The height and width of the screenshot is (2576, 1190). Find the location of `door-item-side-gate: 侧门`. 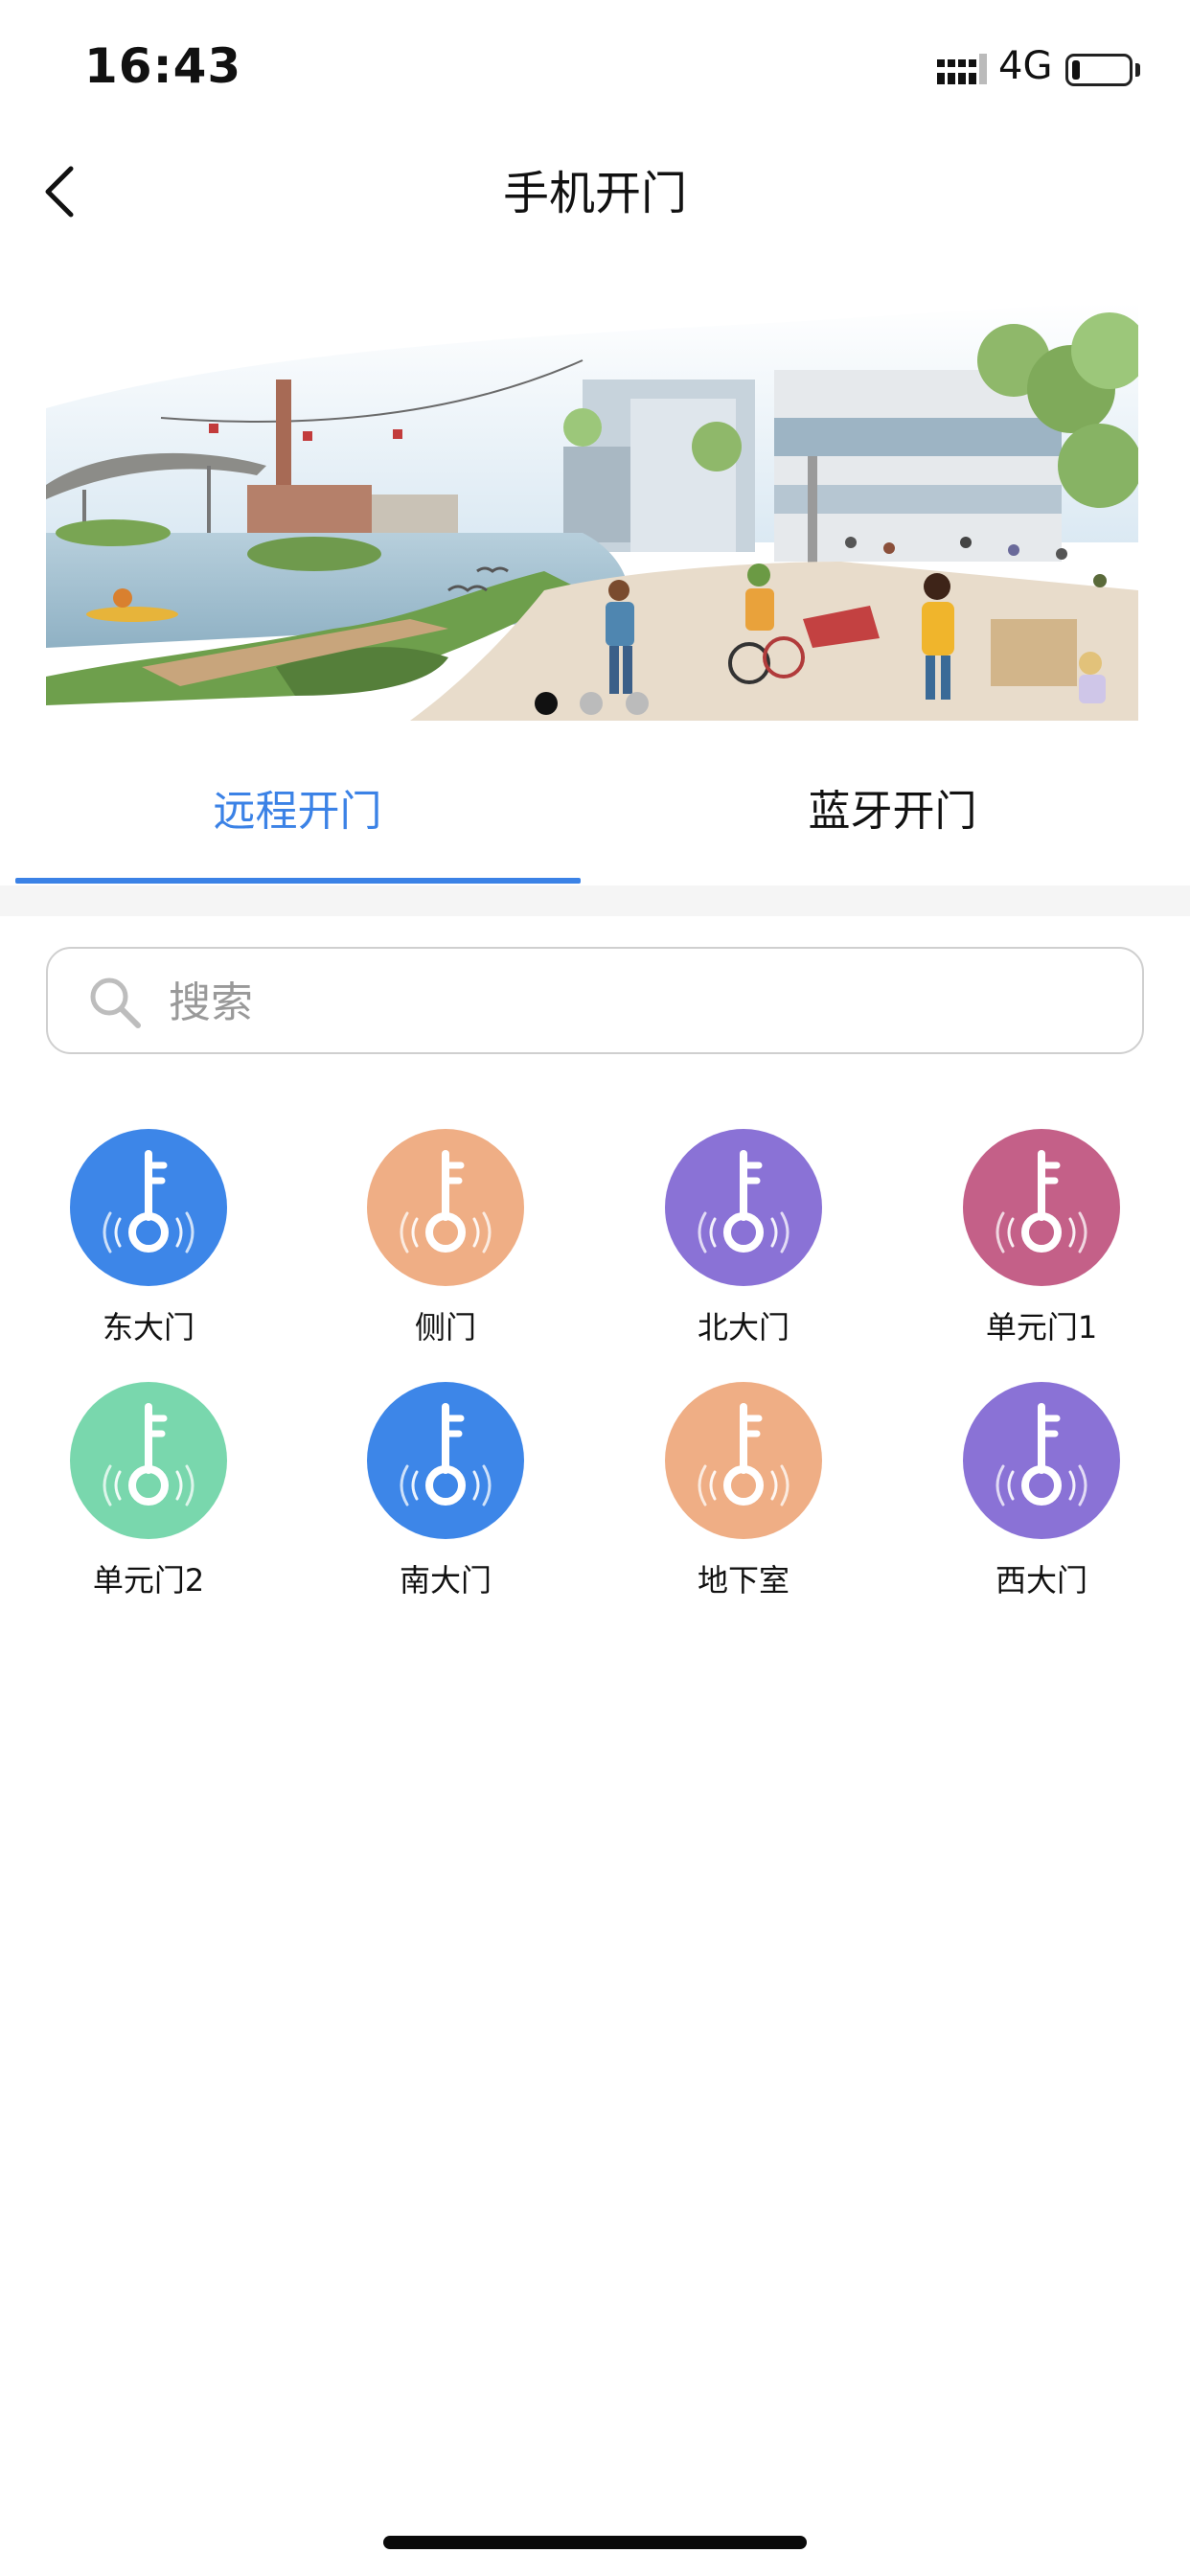

door-item-side-gate: 侧门 is located at coordinates (445, 1239).